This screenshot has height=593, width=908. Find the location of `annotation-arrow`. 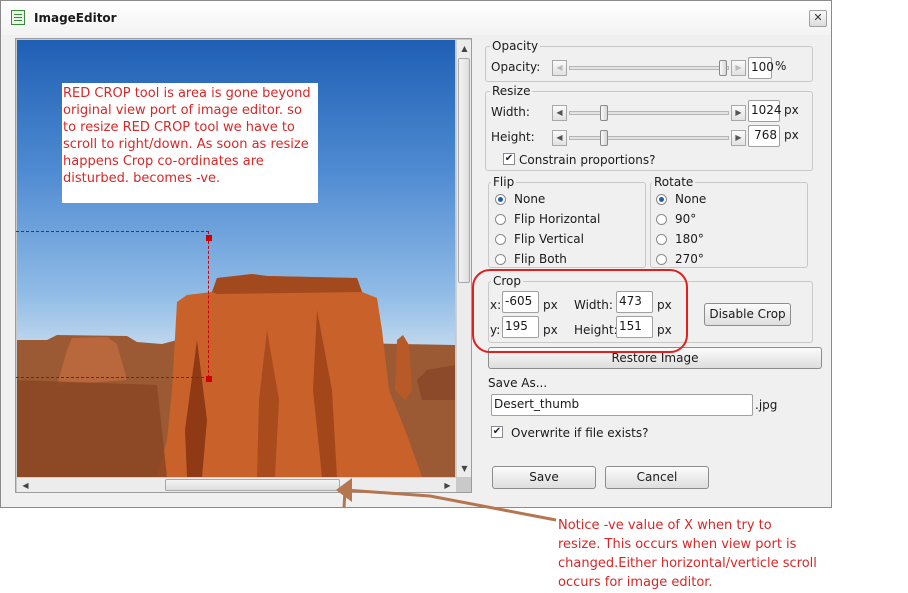

annotation-arrow is located at coordinates (446, 500).